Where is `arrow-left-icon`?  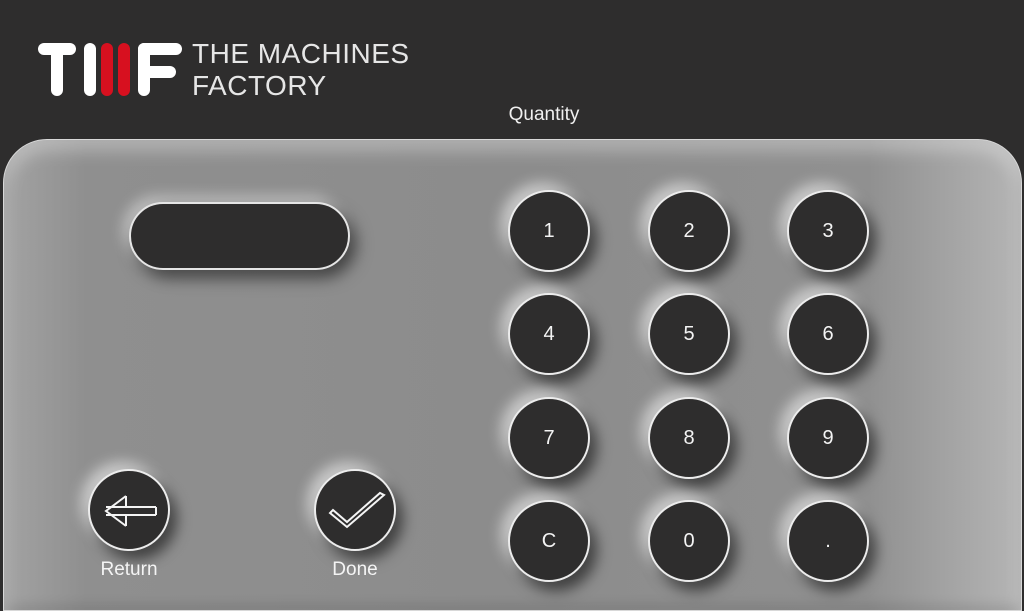
arrow-left-icon is located at coordinates (130, 511).